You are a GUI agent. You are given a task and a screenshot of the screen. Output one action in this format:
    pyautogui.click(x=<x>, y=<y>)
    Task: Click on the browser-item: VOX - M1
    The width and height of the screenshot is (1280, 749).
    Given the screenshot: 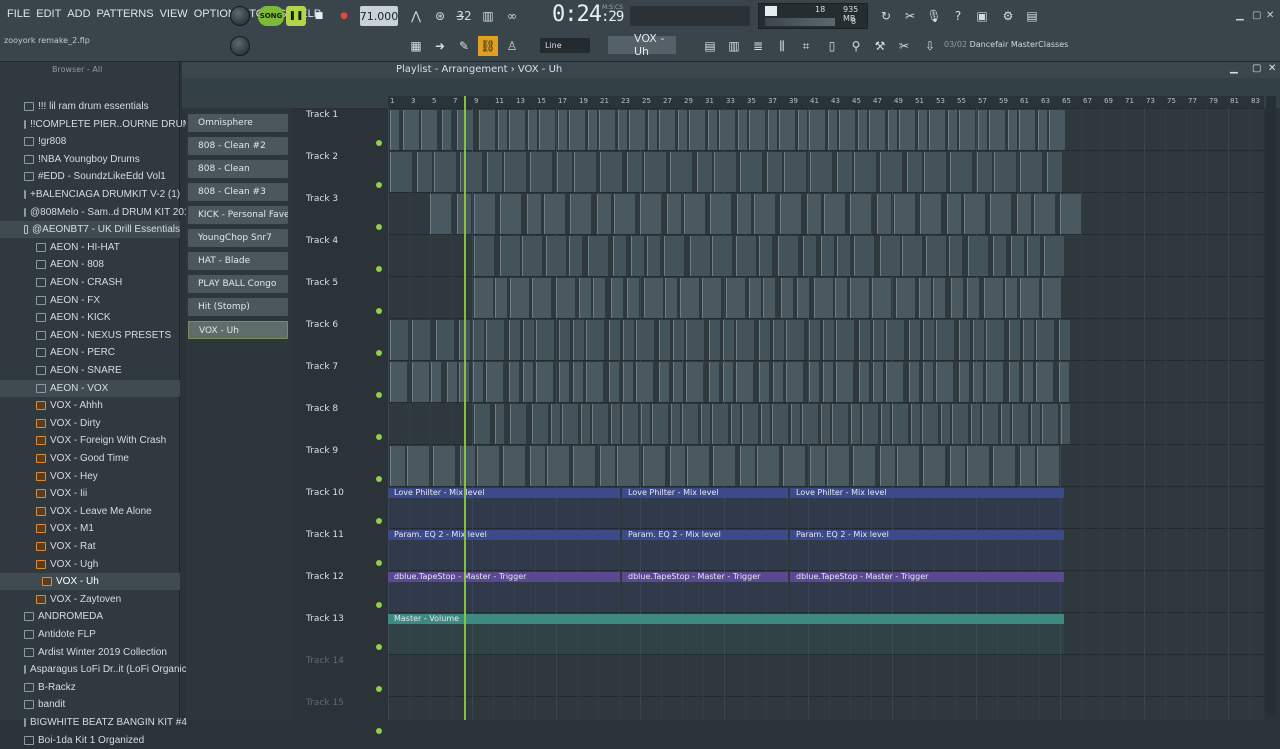 What is the action you would take?
    pyautogui.click(x=90, y=528)
    